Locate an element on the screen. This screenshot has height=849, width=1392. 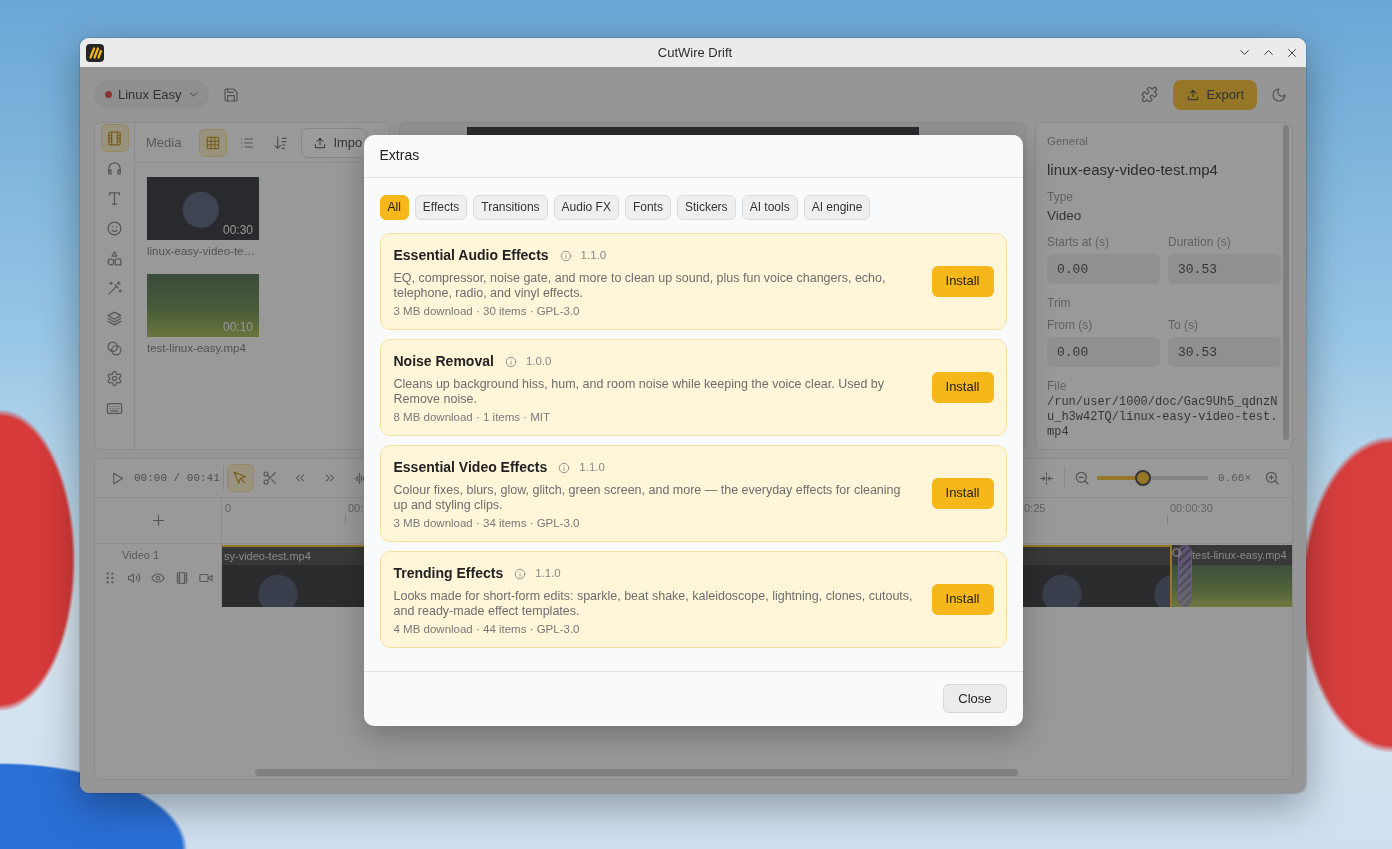
track-name: Video 1 is located at coordinates (141, 555).